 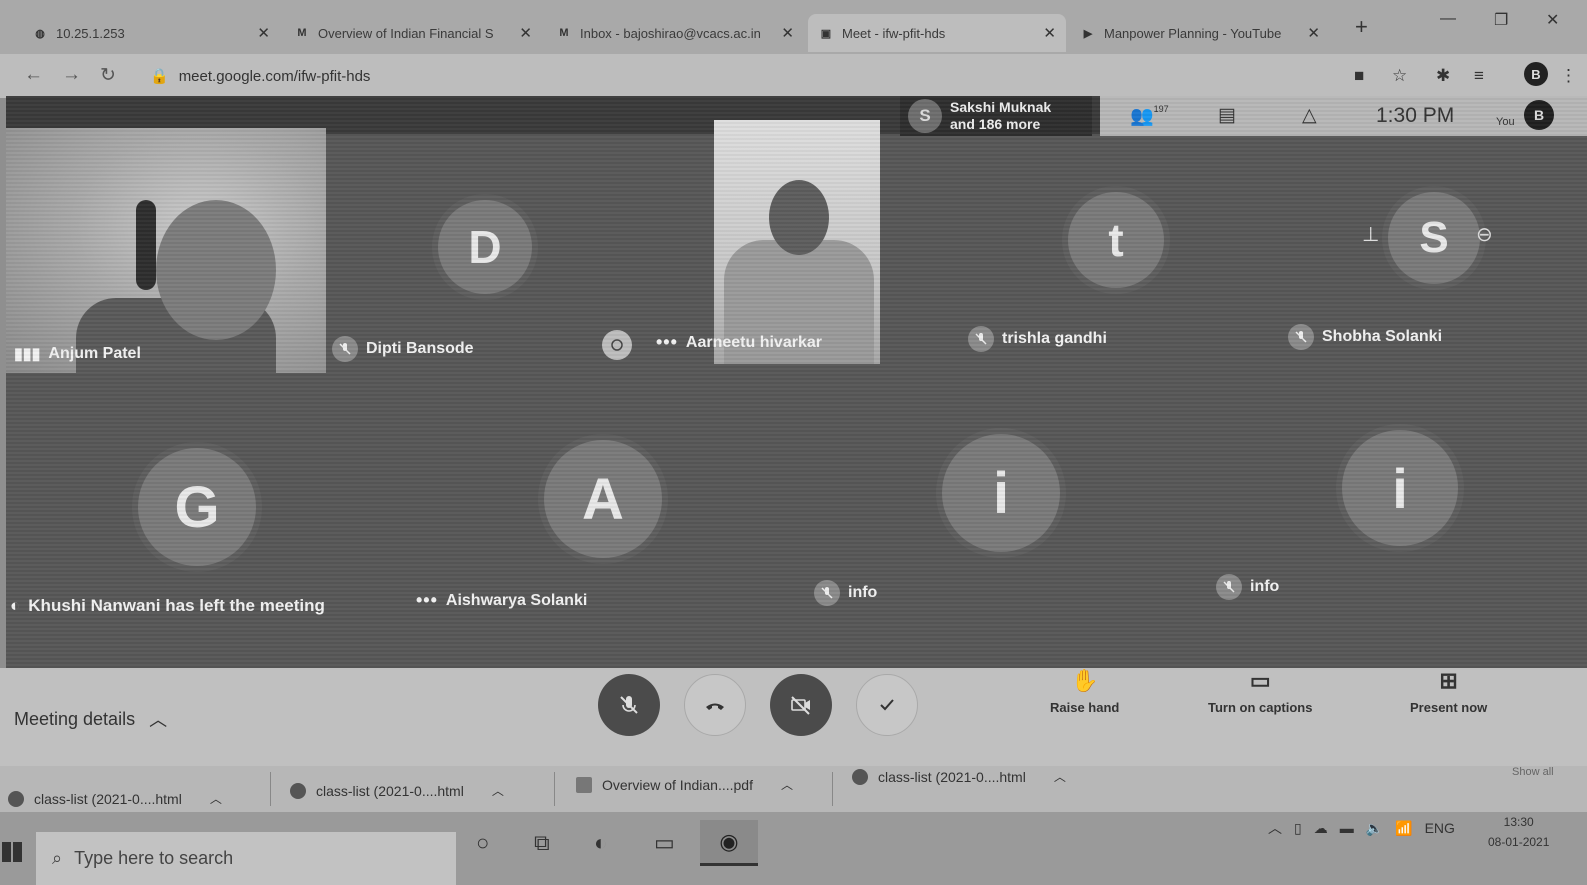 What do you see at coordinates (715, 705) in the screenshot?
I see `leave-call-button` at bounding box center [715, 705].